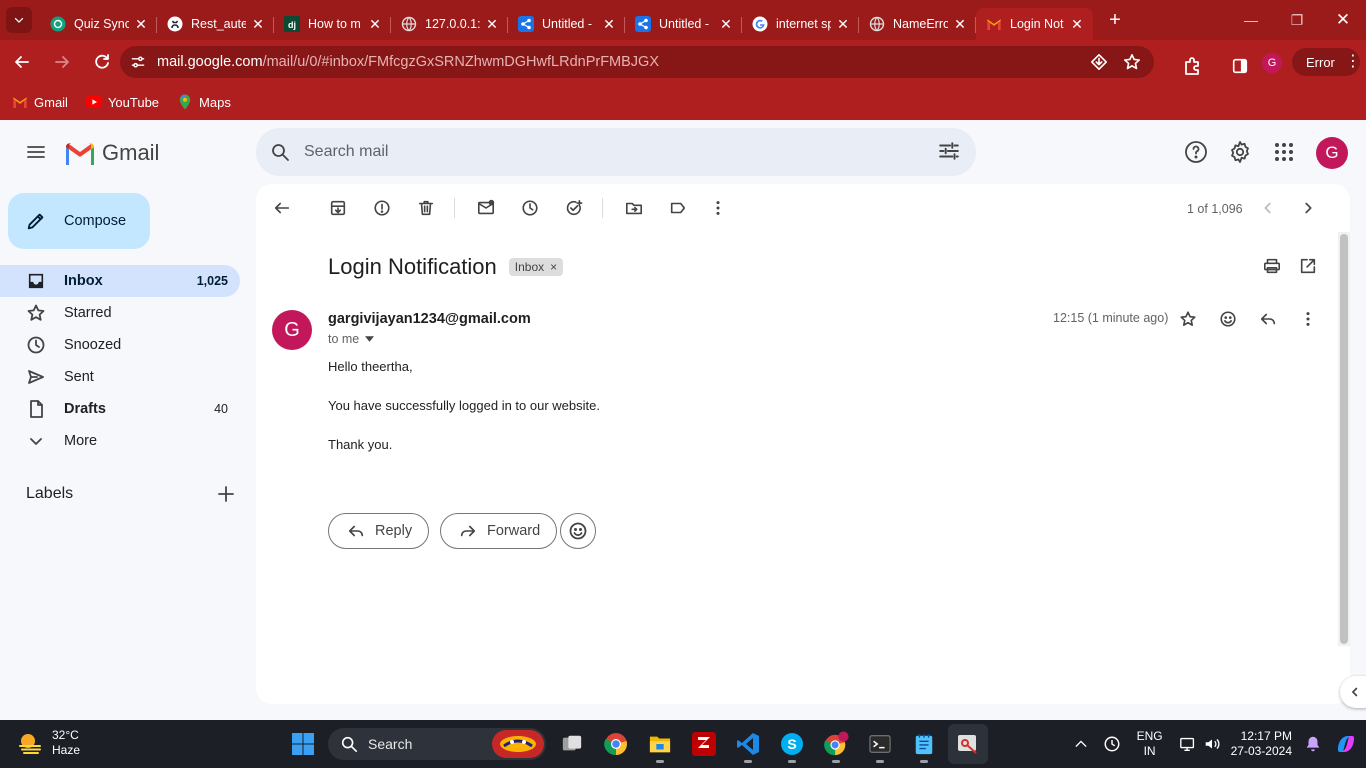 The image size is (1366, 768). I want to click on recipient-details: to me, so click(351, 339).